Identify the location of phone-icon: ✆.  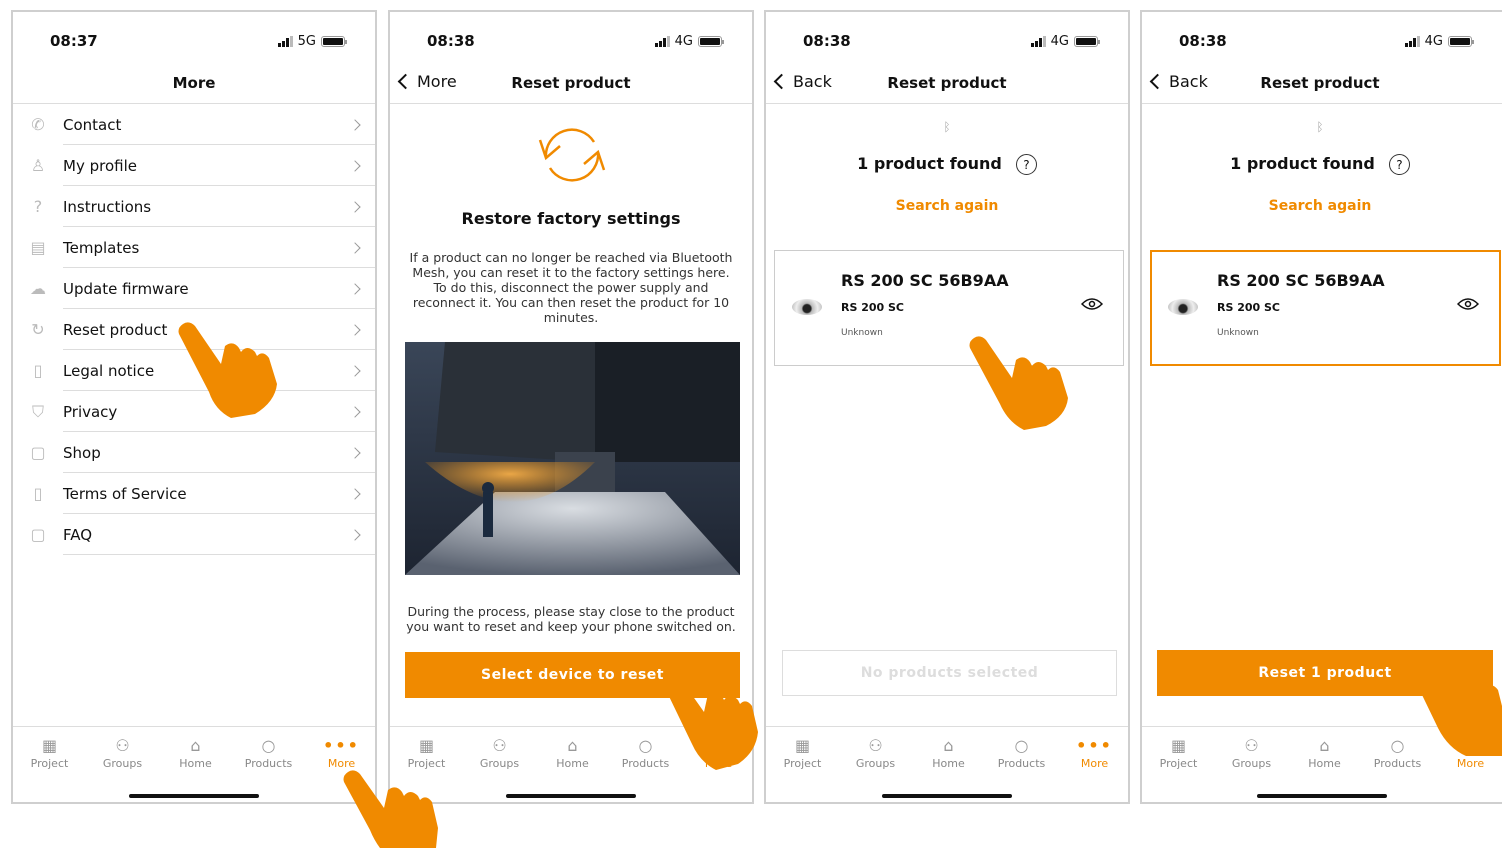
(38, 124).